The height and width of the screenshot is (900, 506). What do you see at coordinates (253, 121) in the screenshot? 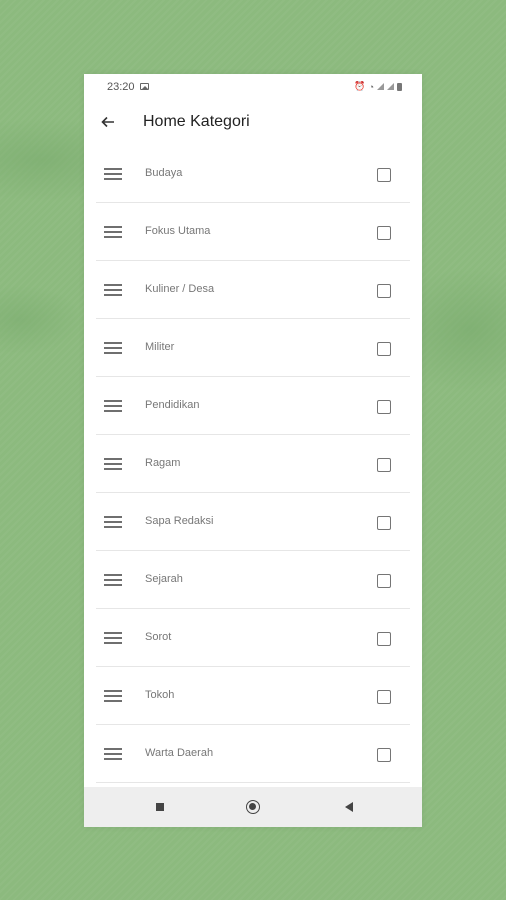
I see `app-bar: Home Kategori` at bounding box center [253, 121].